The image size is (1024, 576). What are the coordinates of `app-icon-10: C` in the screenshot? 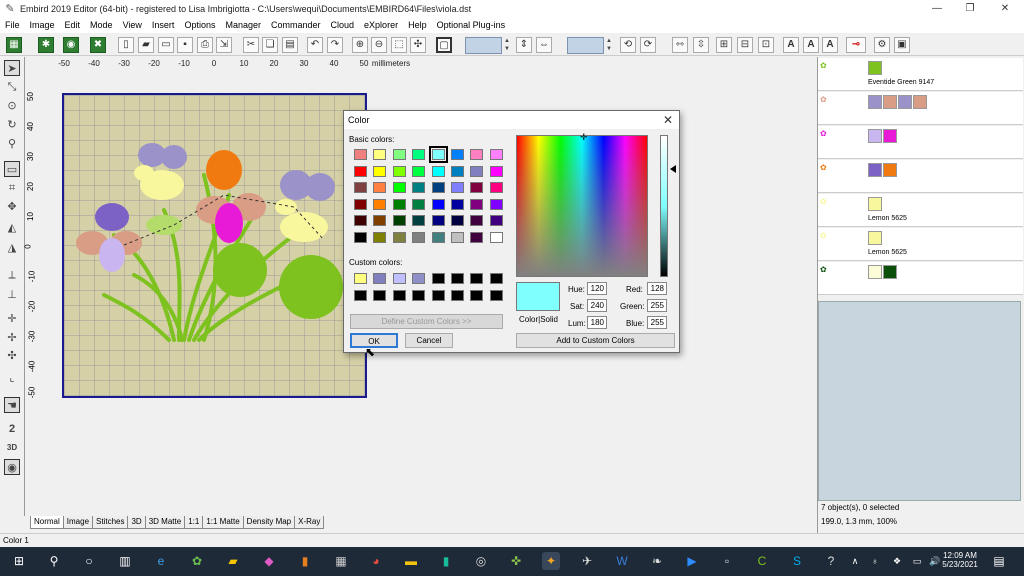 It's located at (762, 561).